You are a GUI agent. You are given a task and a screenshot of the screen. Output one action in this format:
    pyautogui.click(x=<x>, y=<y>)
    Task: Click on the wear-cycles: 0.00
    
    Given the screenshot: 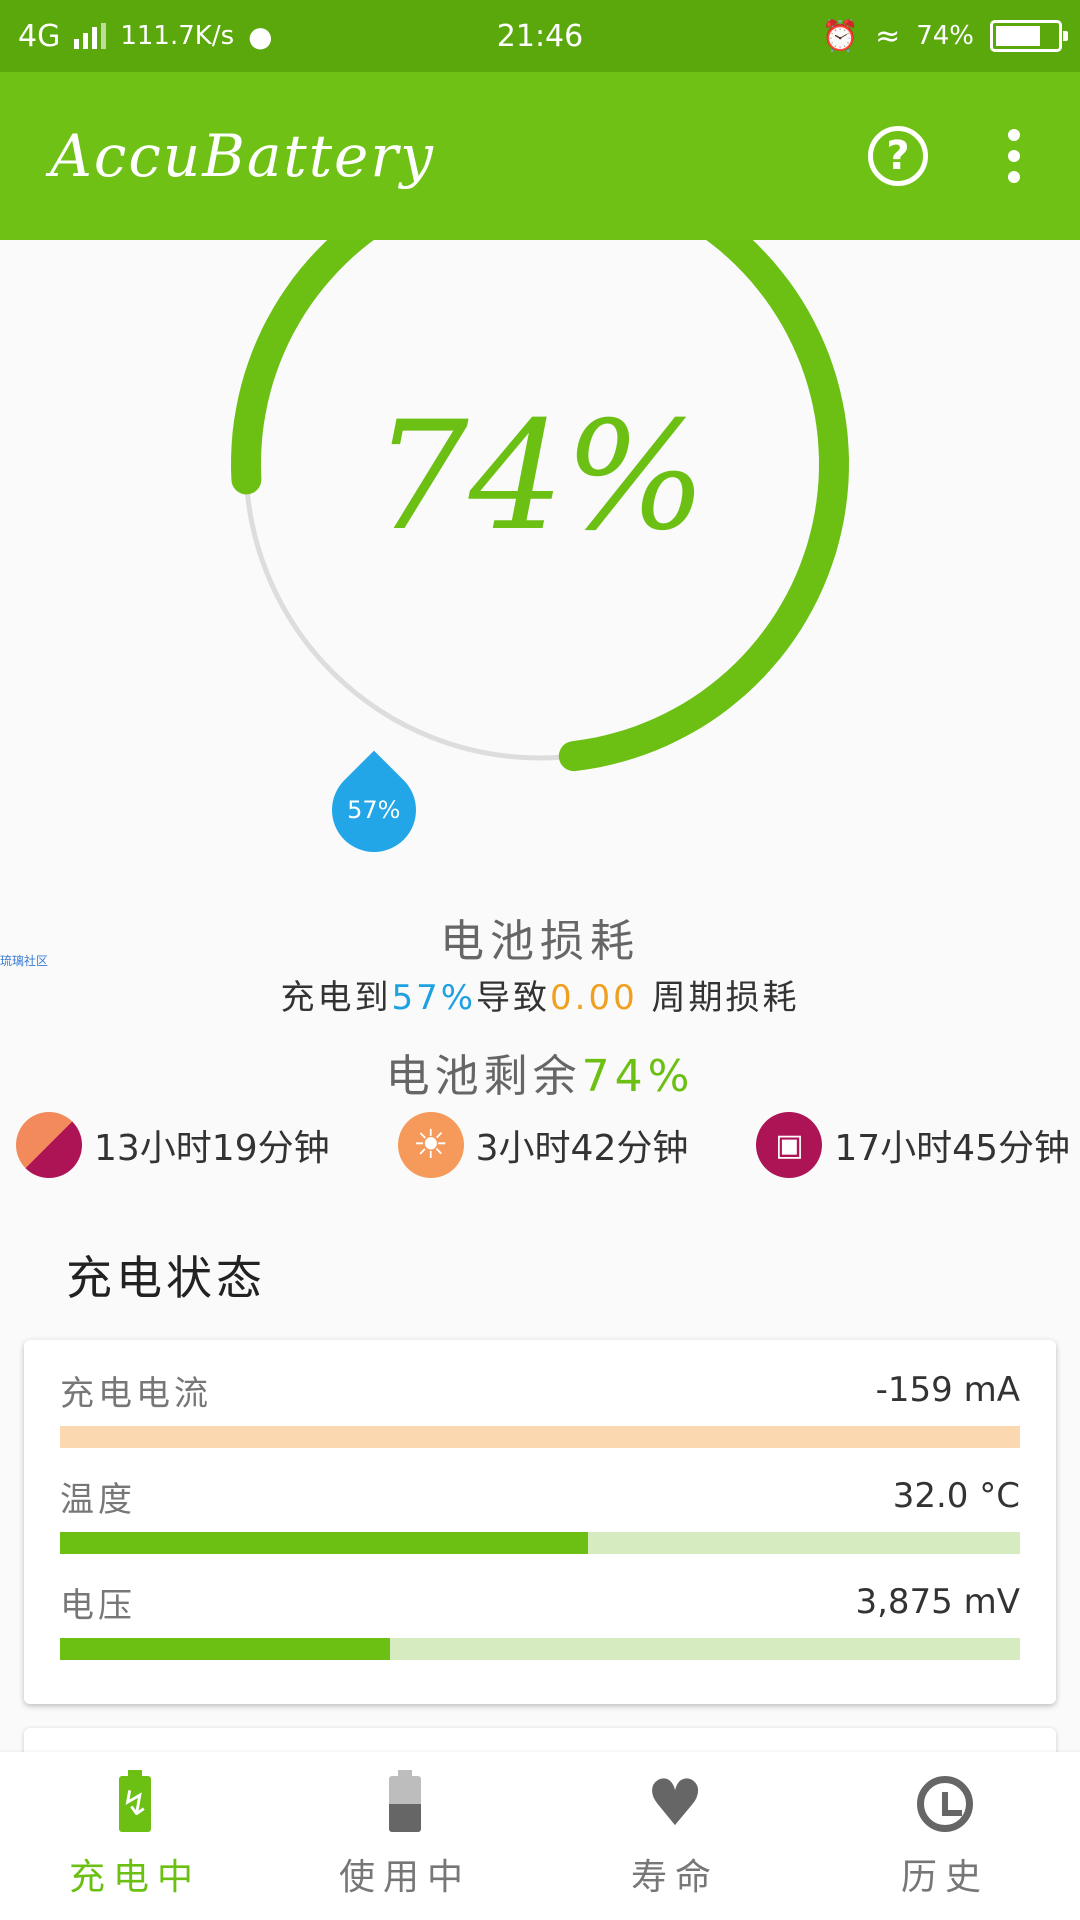 What is the action you would take?
    pyautogui.click(x=594, y=998)
    